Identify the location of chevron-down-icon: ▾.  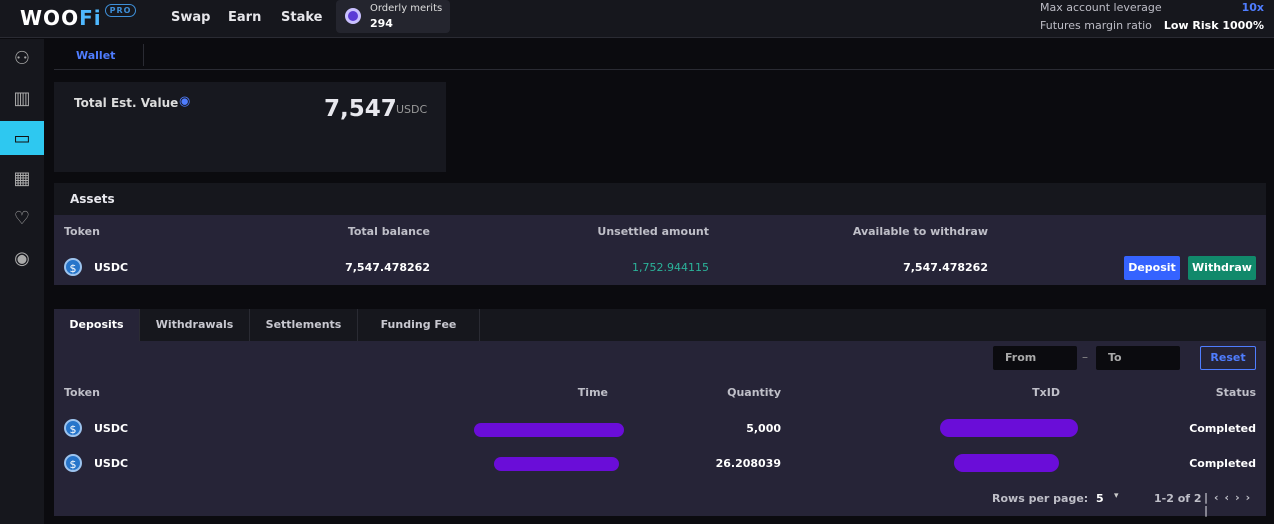
(1116, 496).